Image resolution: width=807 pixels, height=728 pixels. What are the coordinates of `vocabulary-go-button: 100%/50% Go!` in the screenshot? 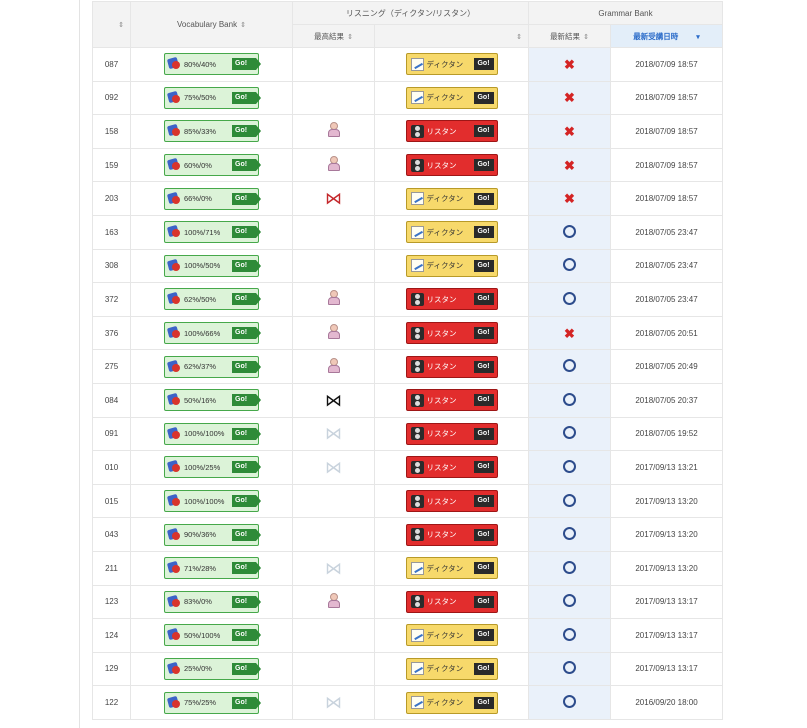 It's located at (212, 265).